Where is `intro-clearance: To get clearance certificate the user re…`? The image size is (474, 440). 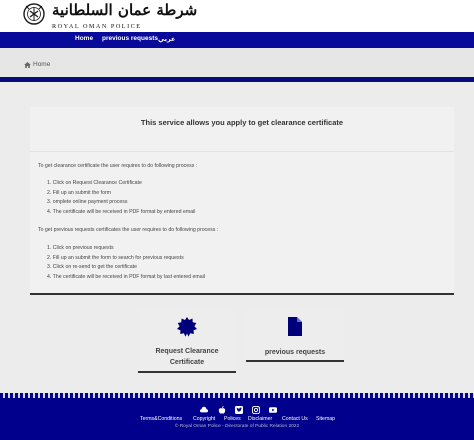 intro-clearance: To get clearance certificate the user re… is located at coordinates (118, 166).